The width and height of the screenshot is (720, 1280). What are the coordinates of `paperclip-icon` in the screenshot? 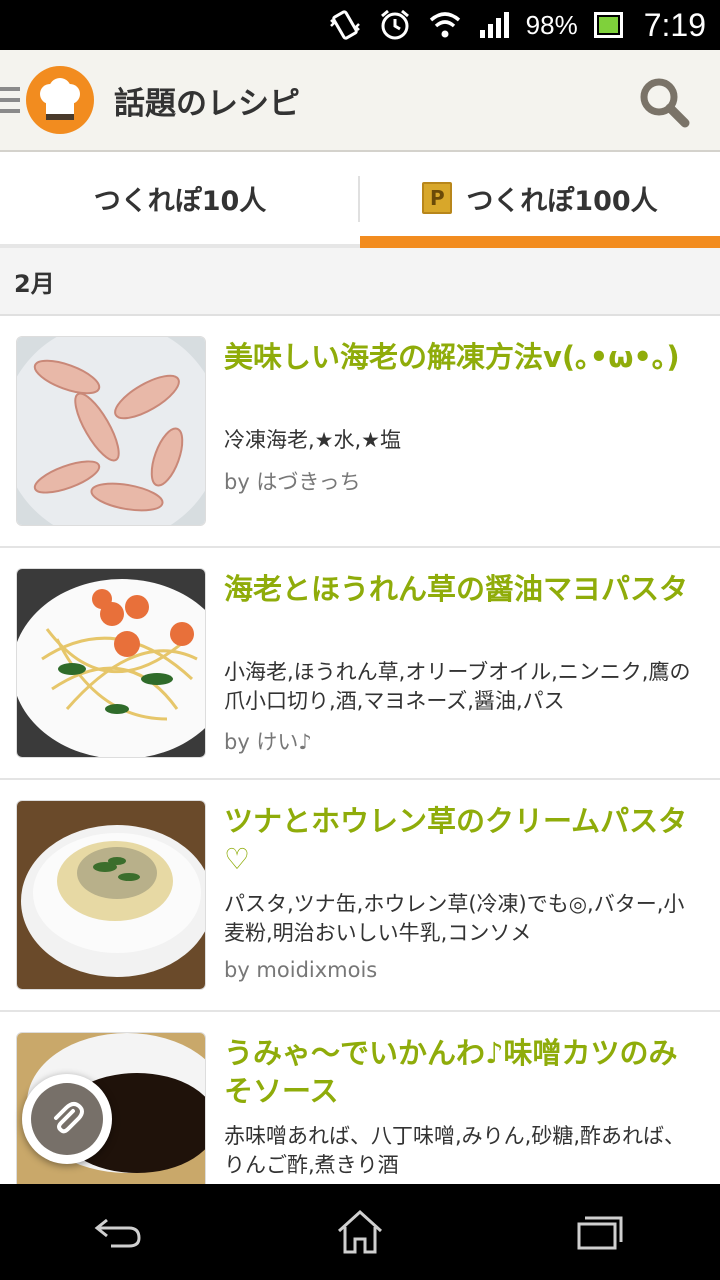 It's located at (67, 1119).